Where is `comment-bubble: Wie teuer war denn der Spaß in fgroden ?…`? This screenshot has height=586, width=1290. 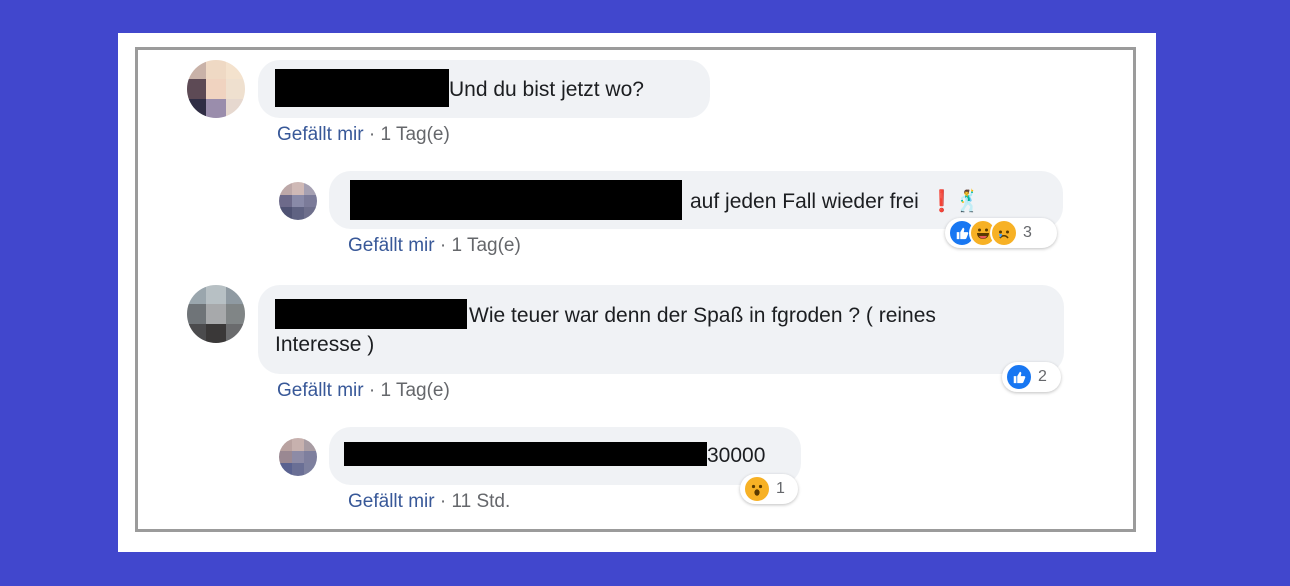
comment-bubble: Wie teuer war denn der Spaß in fgroden ?… is located at coordinates (661, 329).